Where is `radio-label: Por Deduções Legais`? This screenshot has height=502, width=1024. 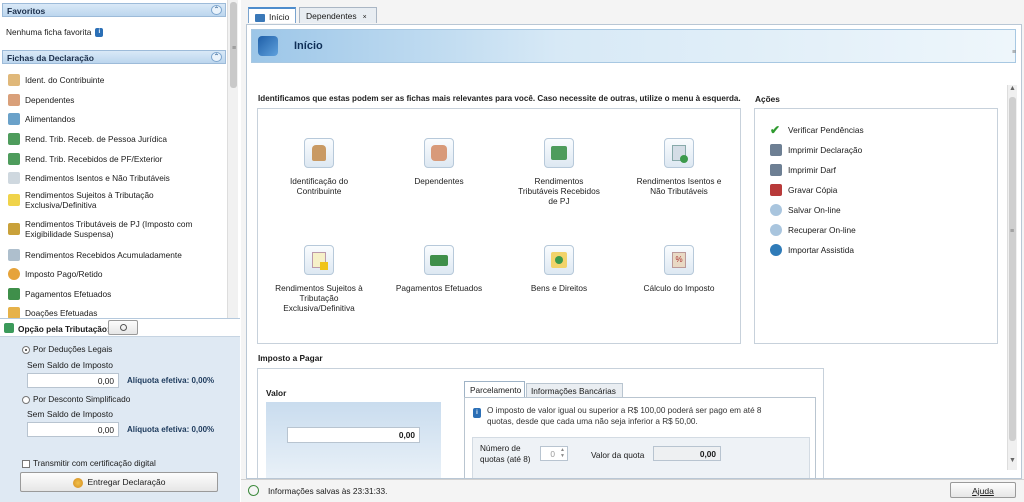 radio-label: Por Deduções Legais is located at coordinates (73, 349).